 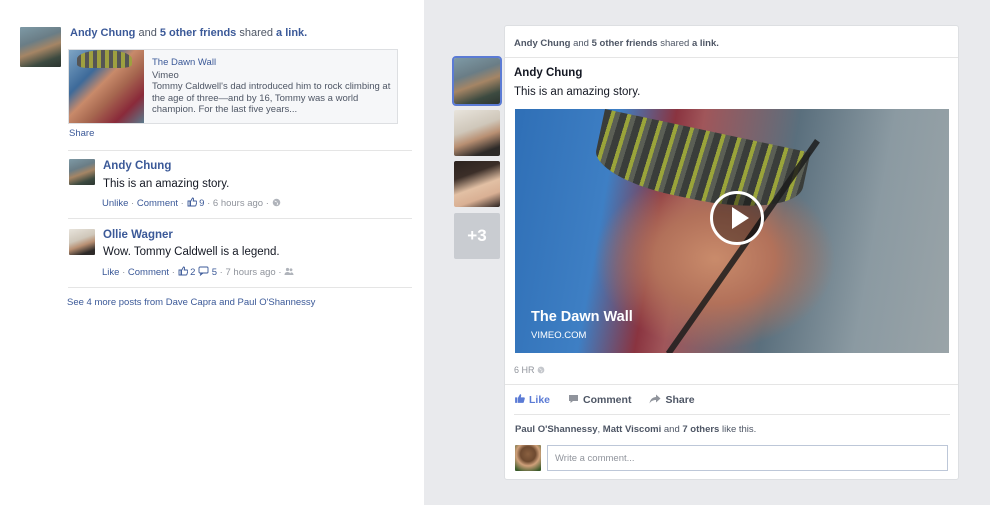 I want to click on comment-label: Comment, so click(x=607, y=400).